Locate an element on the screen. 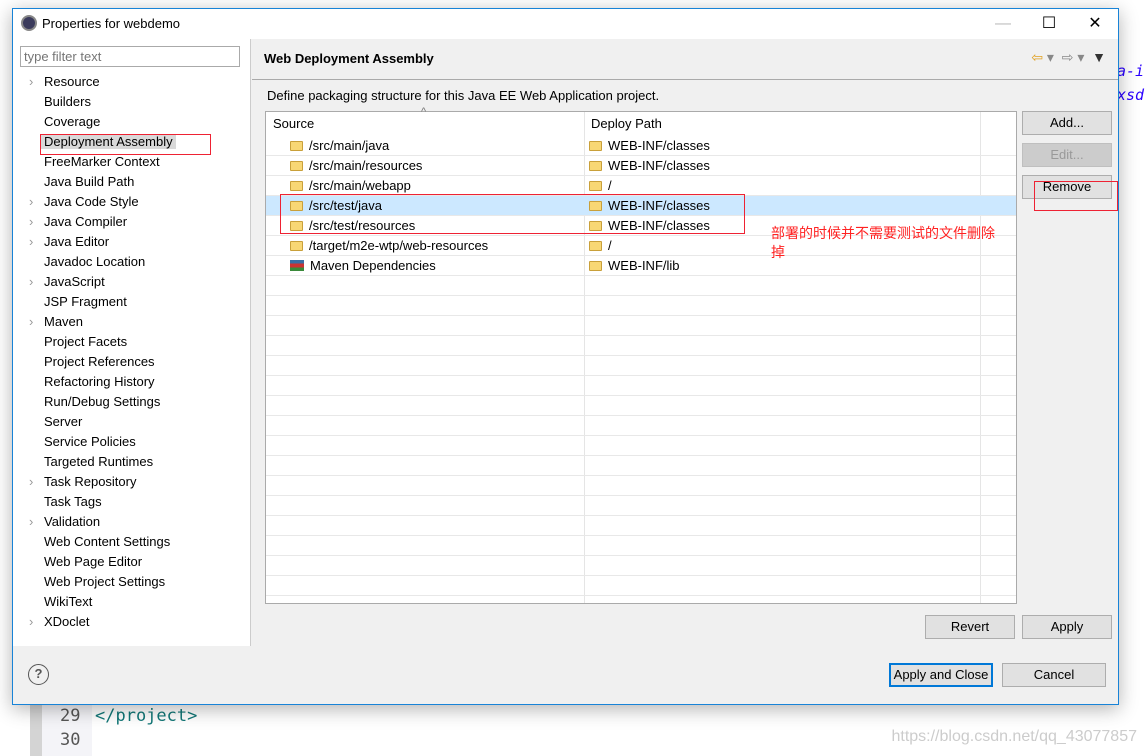  sidebar-item-label: Javadoc Location is located at coordinates (95, 261).